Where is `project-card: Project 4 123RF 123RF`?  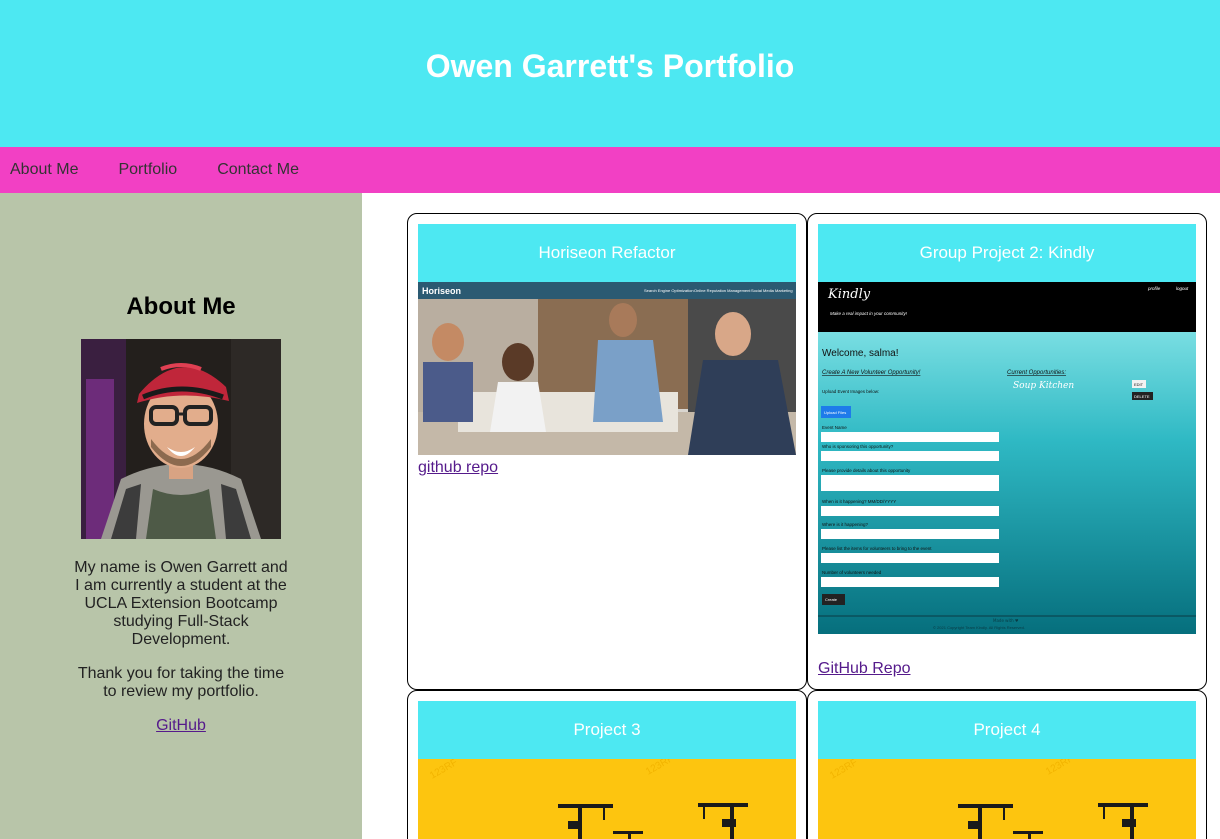
project-card: Project 4 123RF 123RF is located at coordinates (1007, 764).